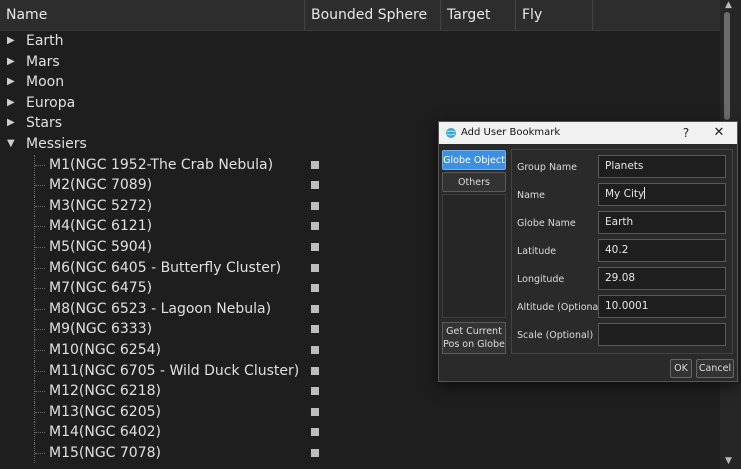 The width and height of the screenshot is (741, 469). Describe the element at coordinates (627, 306) in the screenshot. I see `altitude-value: 10.0001` at that location.